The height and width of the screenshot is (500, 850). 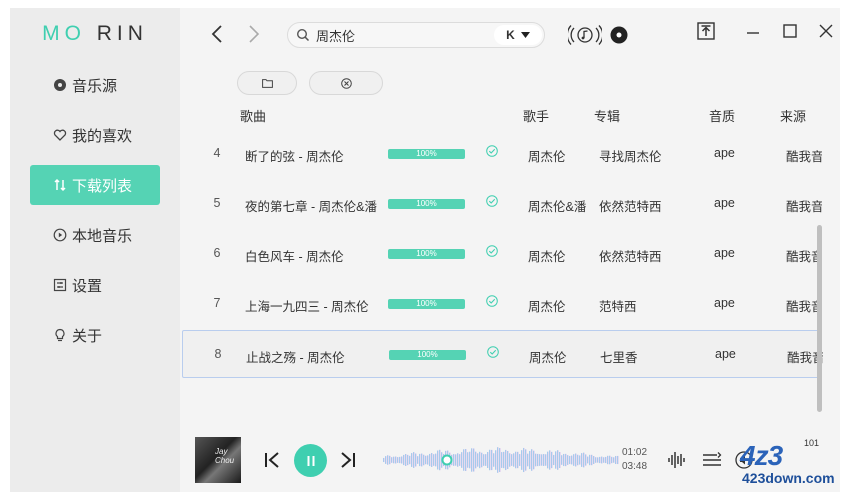 I want to click on visualizer-button, so click(x=676, y=460).